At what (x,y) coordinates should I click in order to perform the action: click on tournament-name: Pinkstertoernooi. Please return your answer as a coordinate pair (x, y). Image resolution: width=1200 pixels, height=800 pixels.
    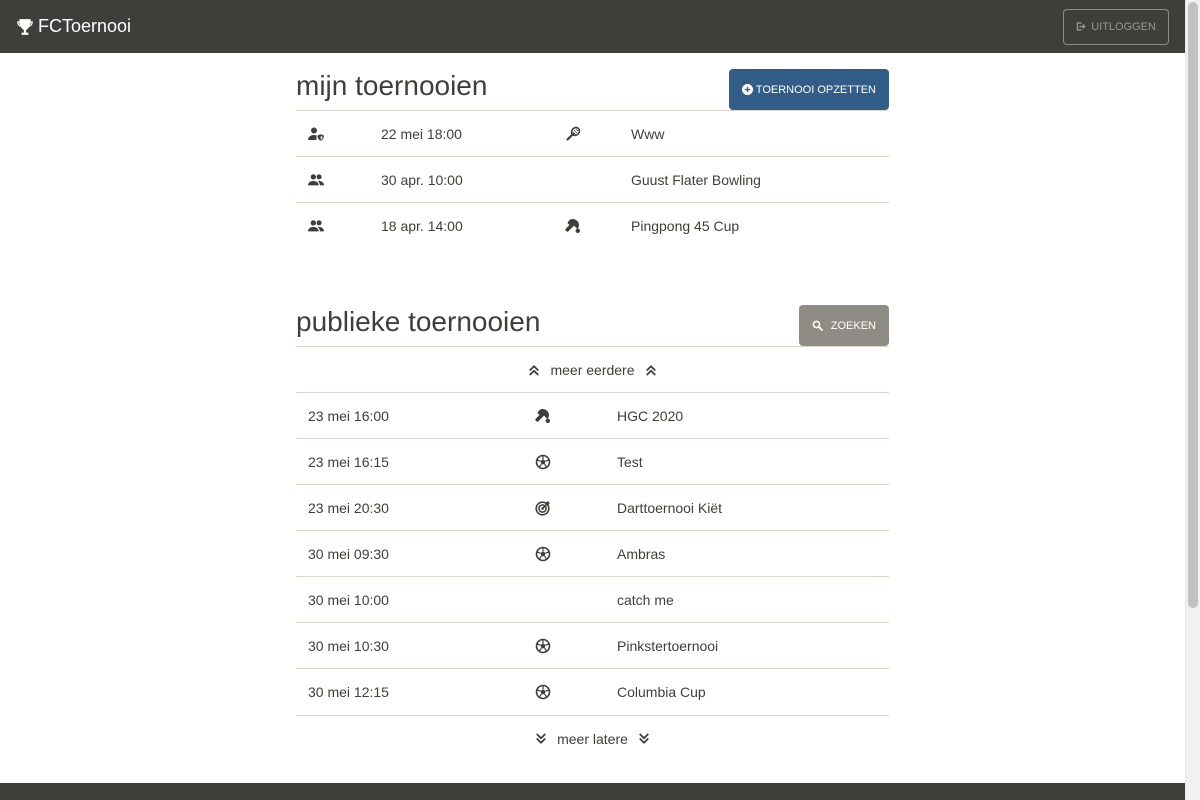
    Looking at the image, I should click on (753, 646).